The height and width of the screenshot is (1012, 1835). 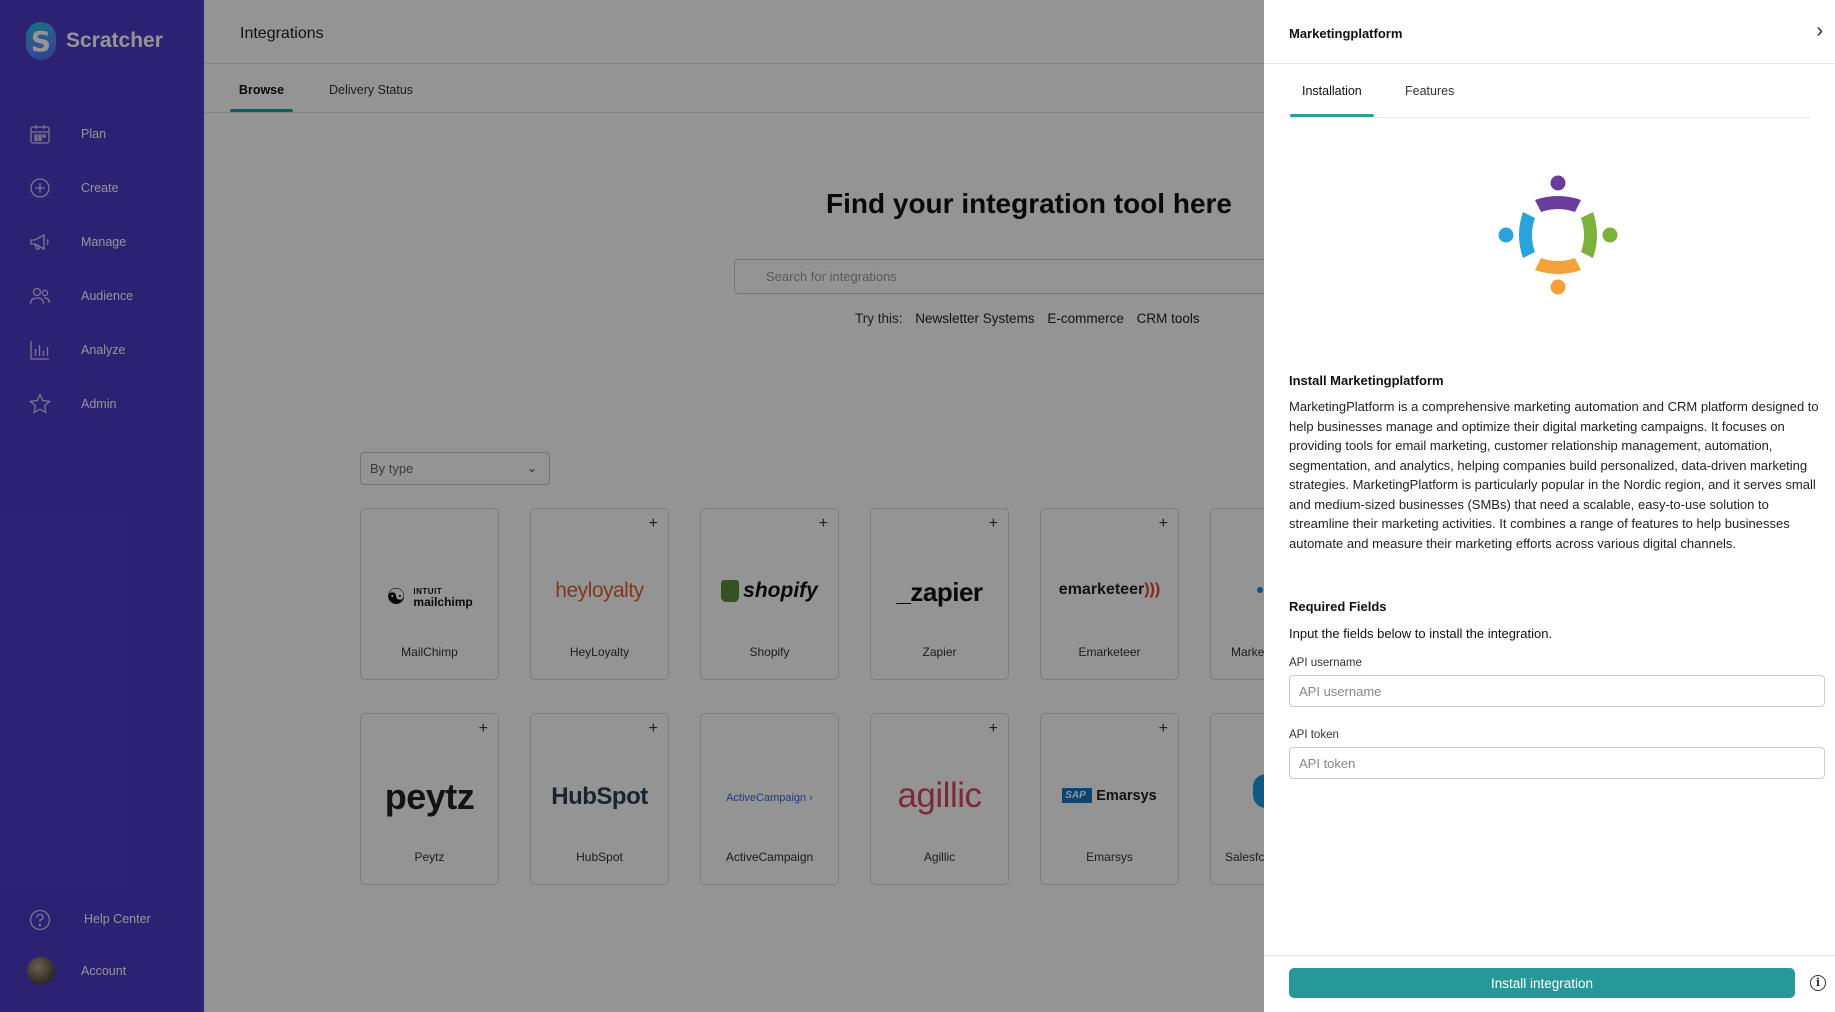 What do you see at coordinates (1550, 117) in the screenshot?
I see `panel-tabs-divider` at bounding box center [1550, 117].